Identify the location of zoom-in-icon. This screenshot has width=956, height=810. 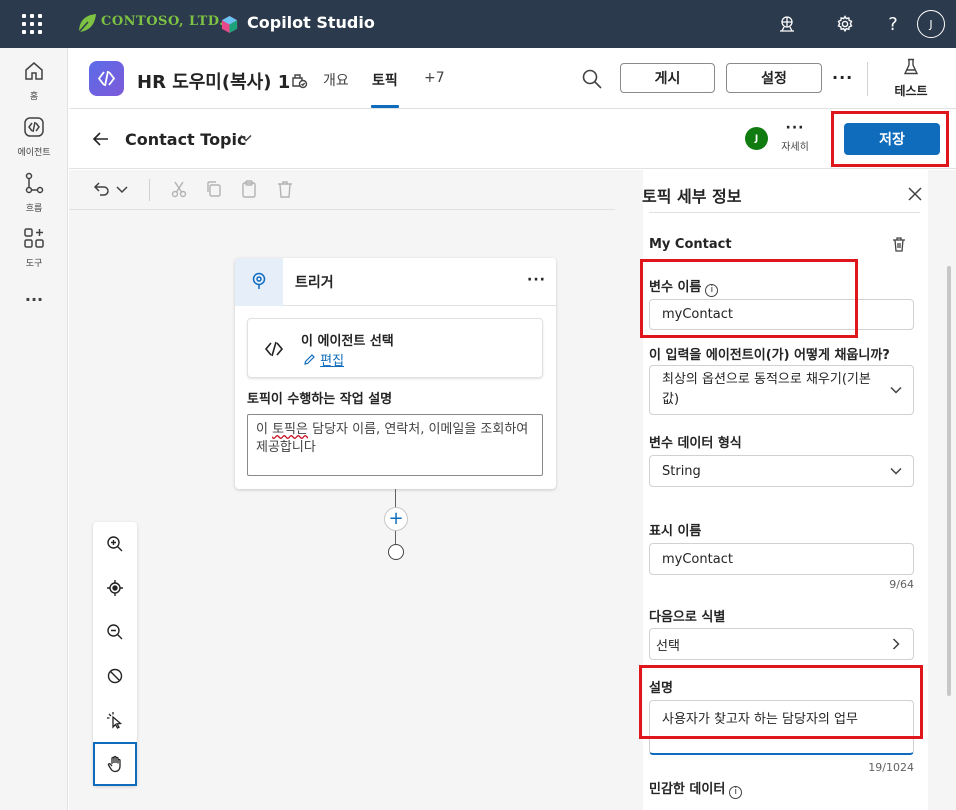
(115, 544).